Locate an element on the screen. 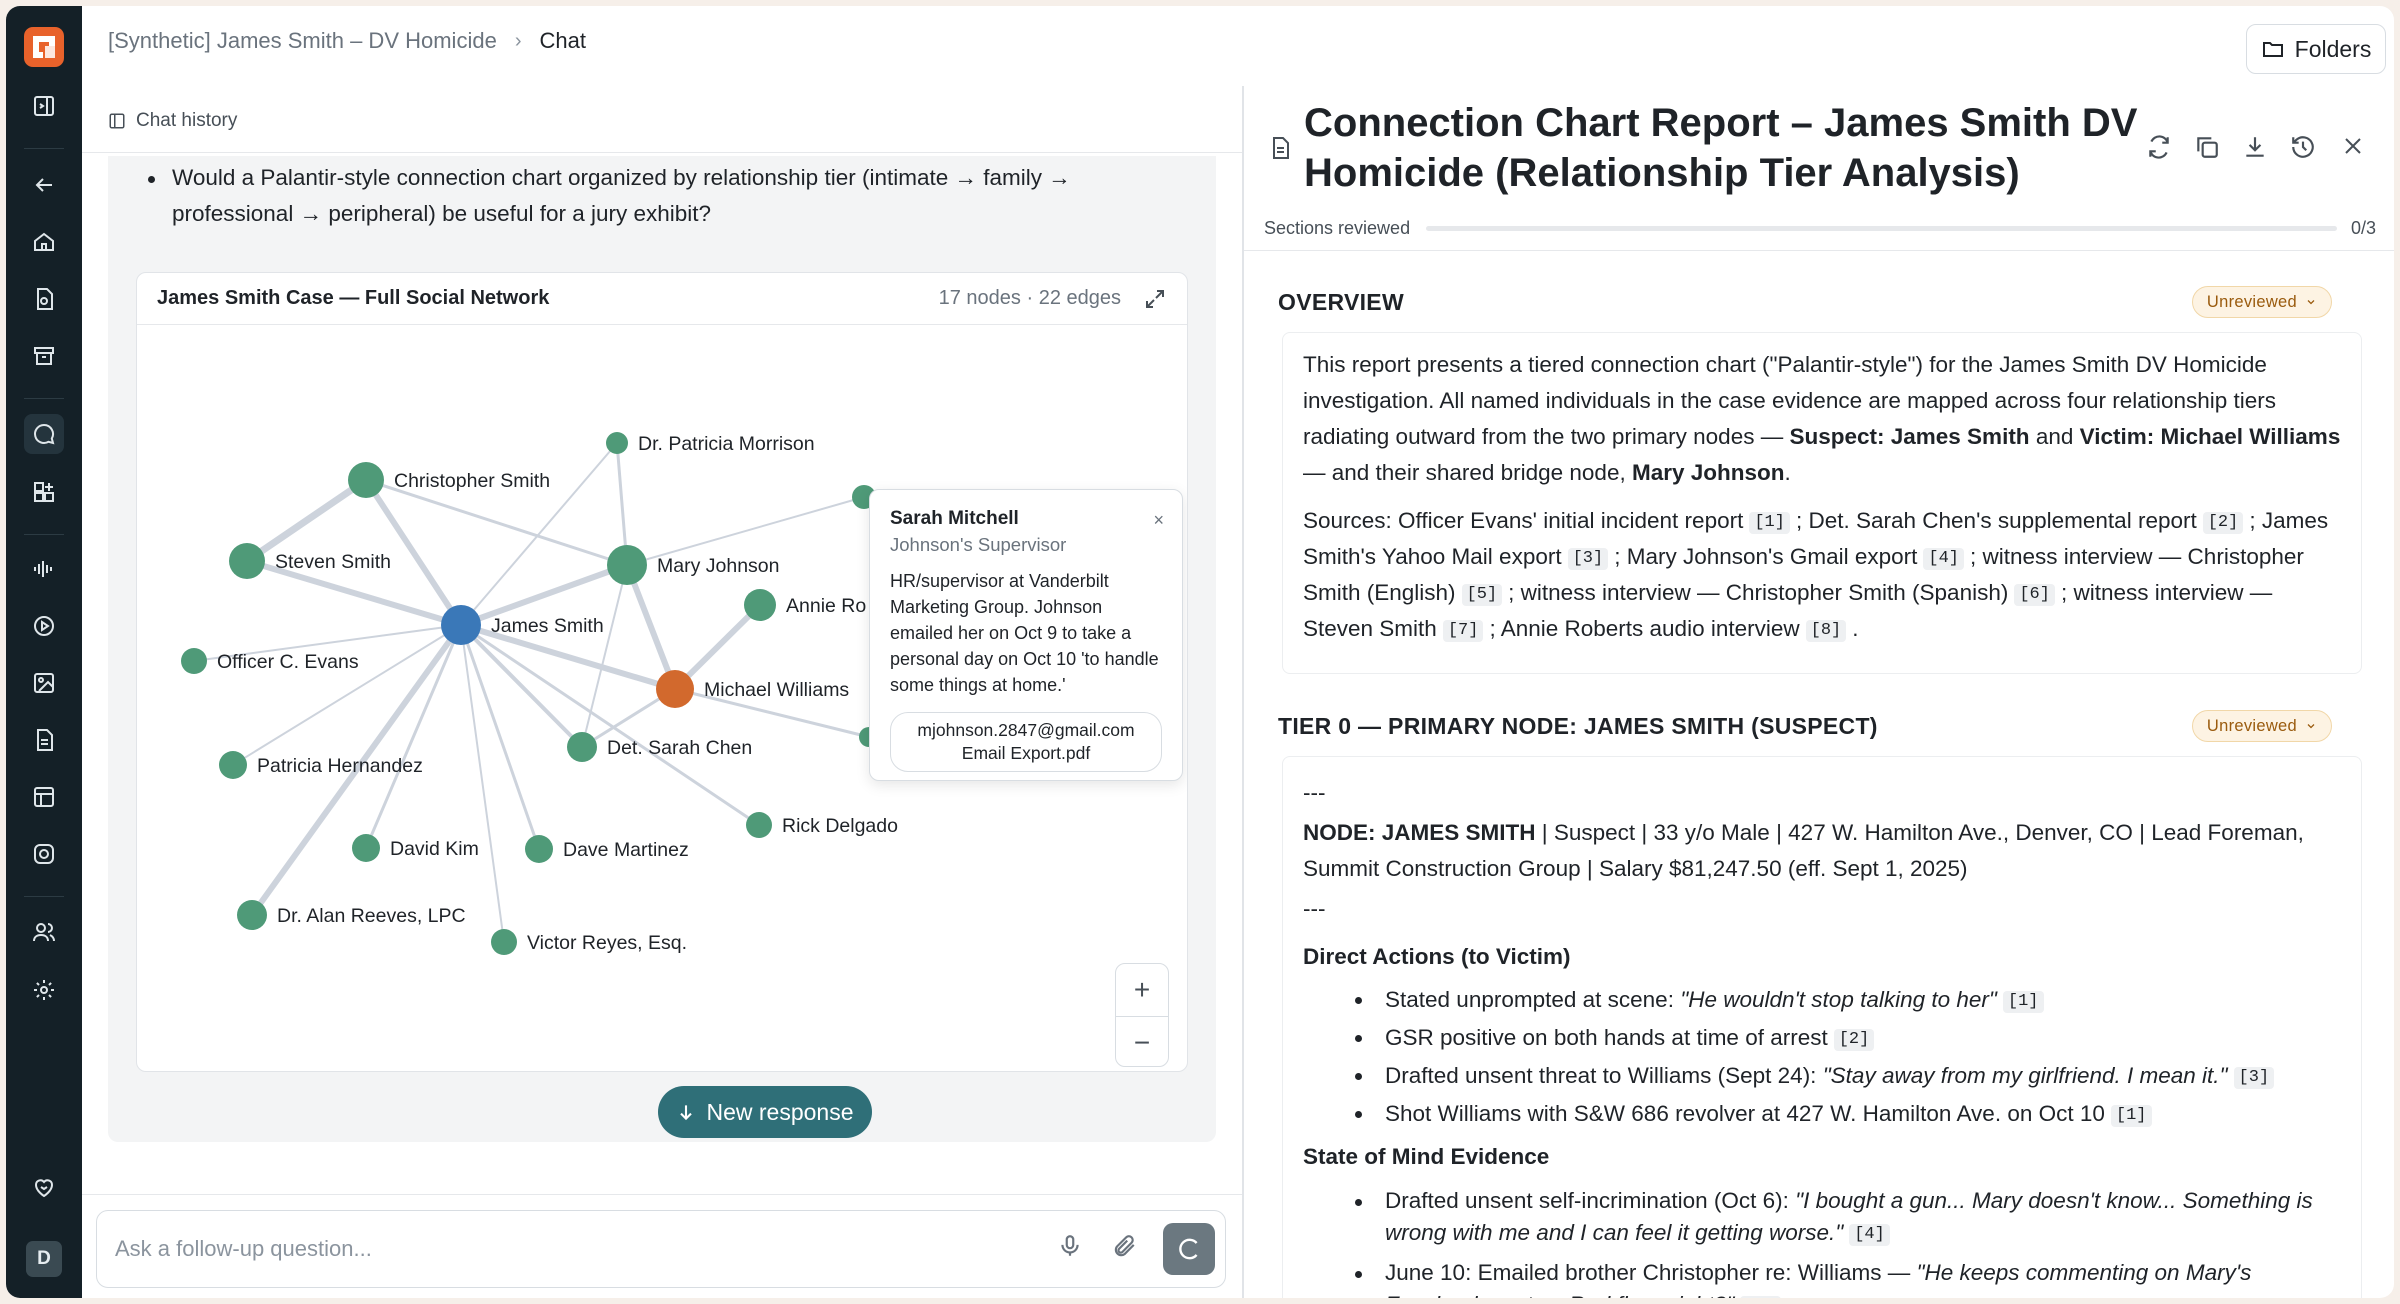 Image resolution: width=2400 pixels, height=1304 pixels. video-play-icon is located at coordinates (44, 626).